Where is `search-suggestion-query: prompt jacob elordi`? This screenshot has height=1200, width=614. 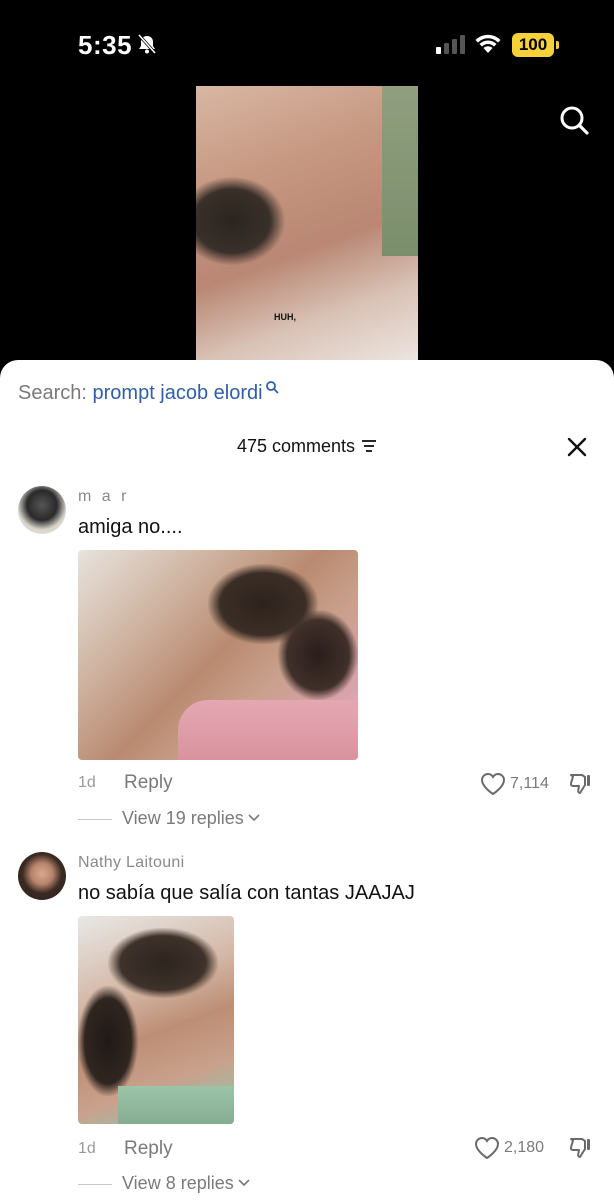 search-suggestion-query: prompt jacob elordi is located at coordinates (178, 393).